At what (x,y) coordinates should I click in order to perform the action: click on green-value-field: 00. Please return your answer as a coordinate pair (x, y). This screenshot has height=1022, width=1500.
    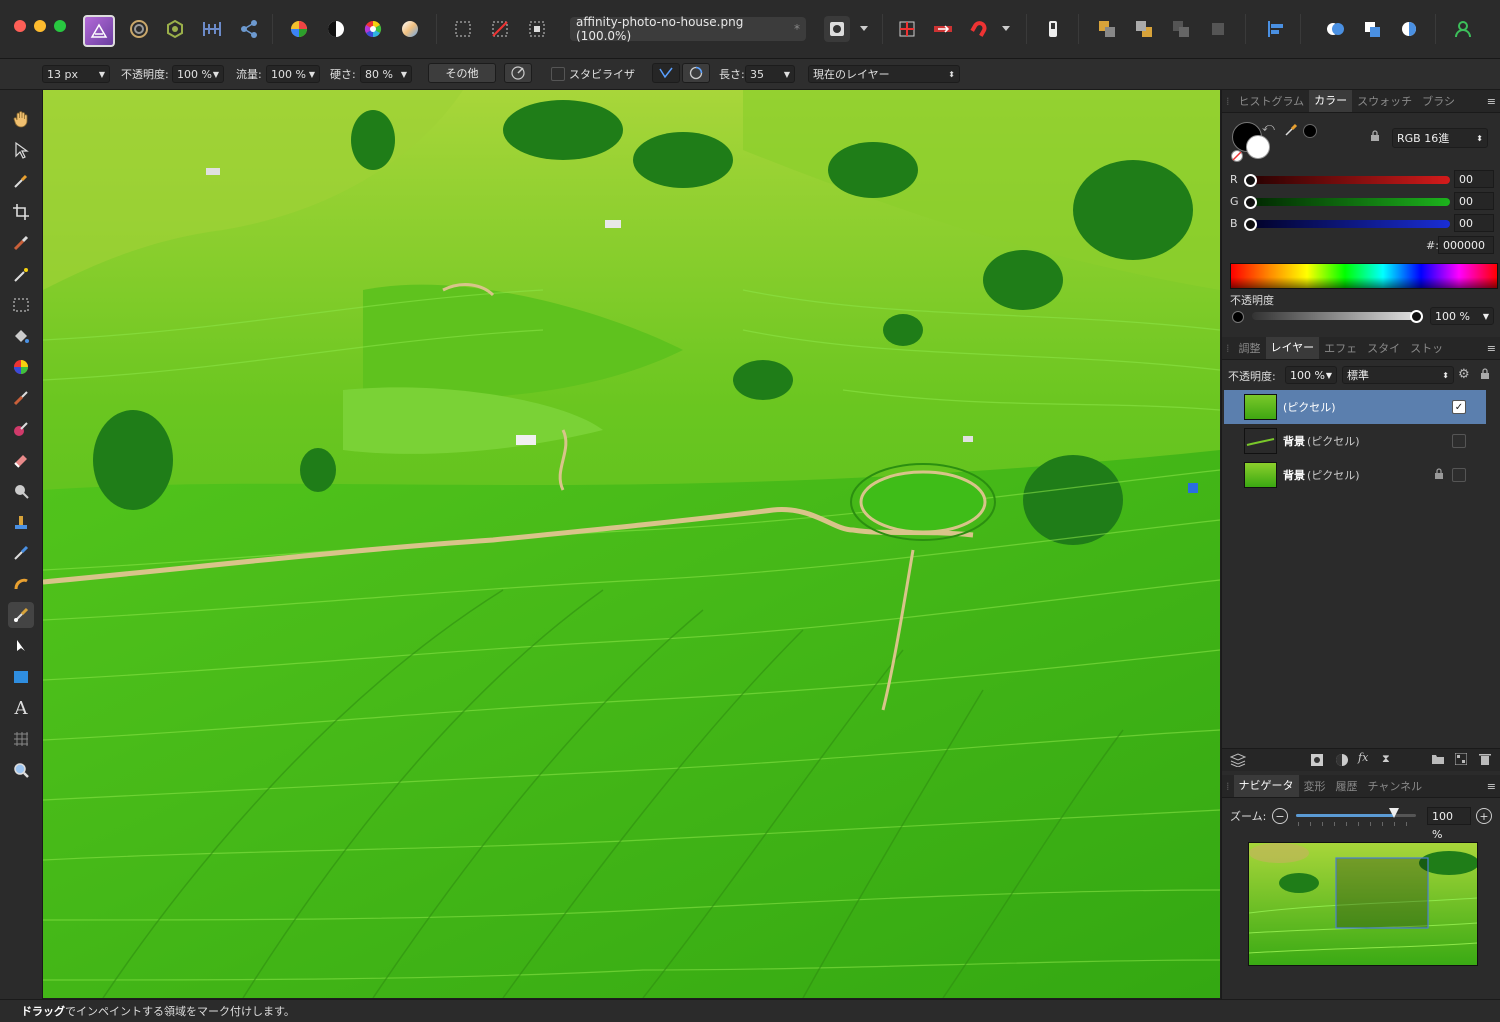
    Looking at the image, I should click on (1474, 201).